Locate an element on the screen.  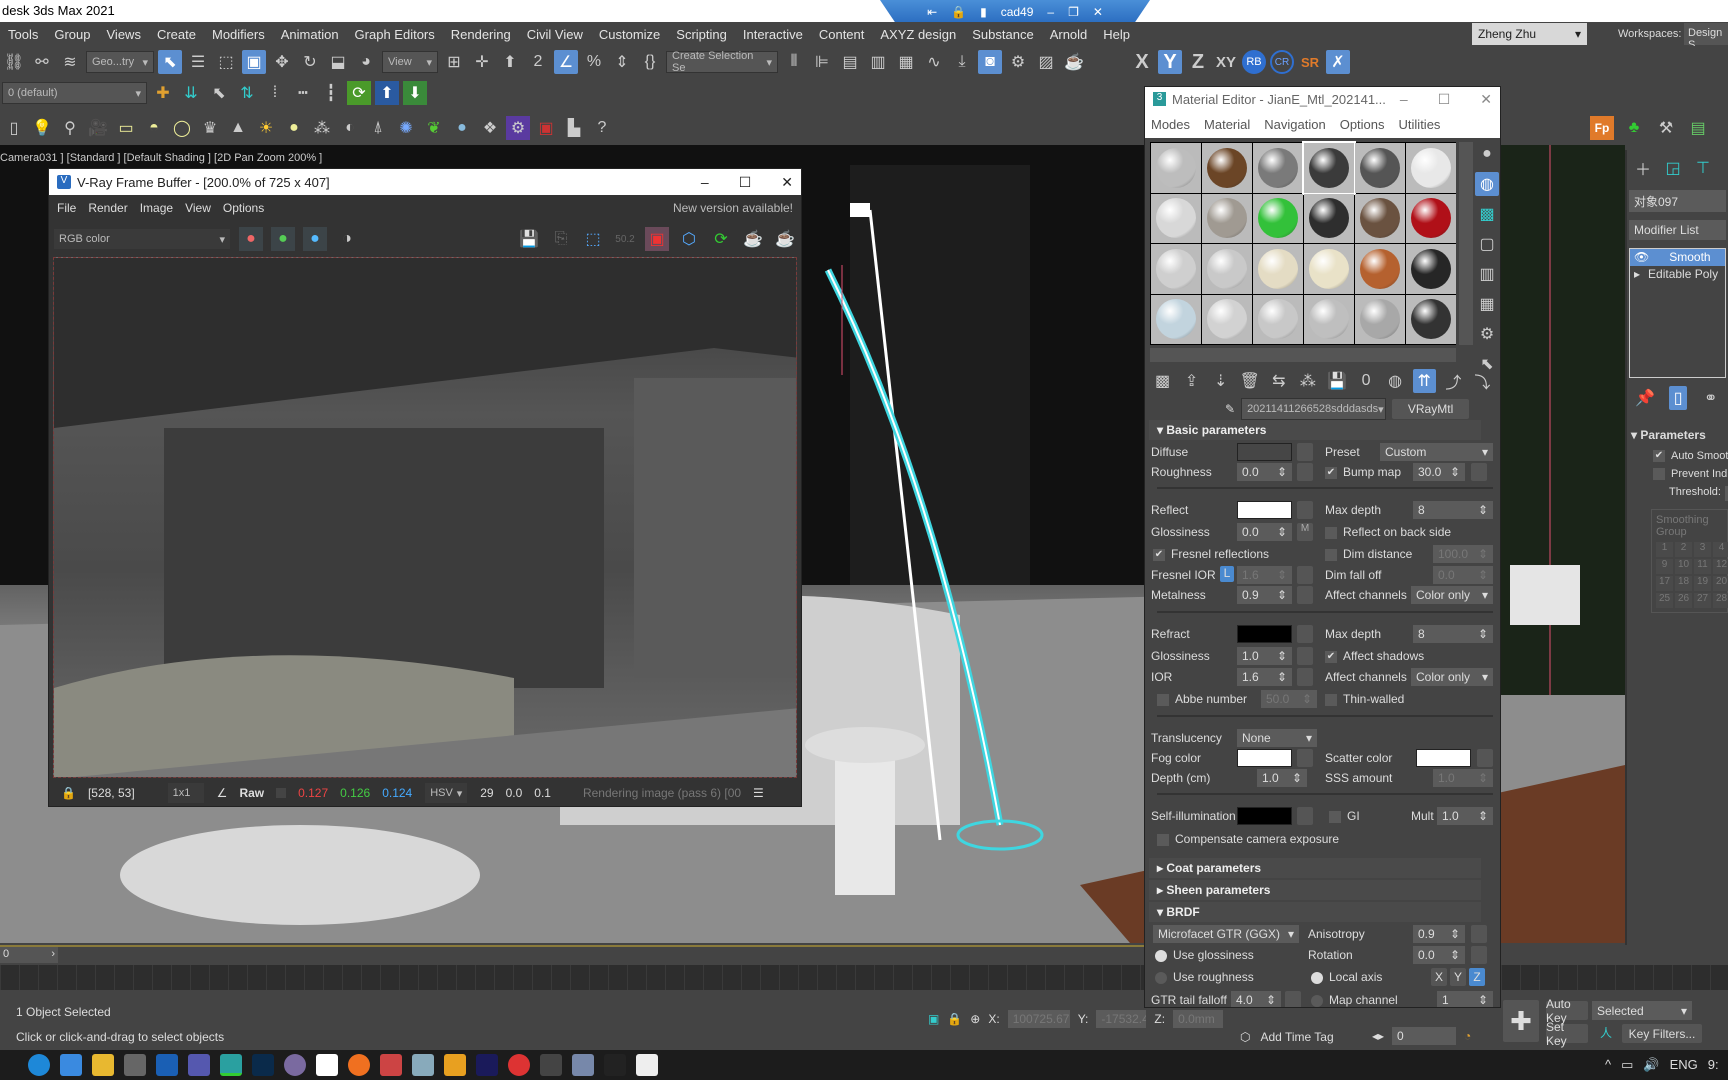
link-icon: ⛓ is located at coordinates (14, 62).